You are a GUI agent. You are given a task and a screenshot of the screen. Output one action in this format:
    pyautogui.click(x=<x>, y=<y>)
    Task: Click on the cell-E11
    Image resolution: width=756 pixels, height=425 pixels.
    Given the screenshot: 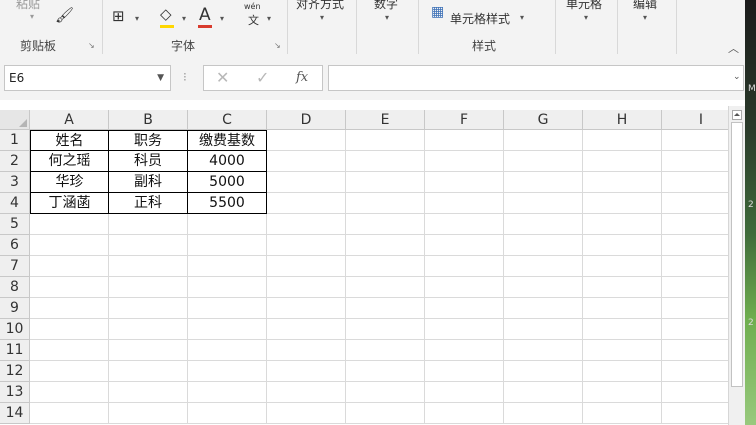 What is the action you would take?
    pyautogui.click(x=385, y=350)
    